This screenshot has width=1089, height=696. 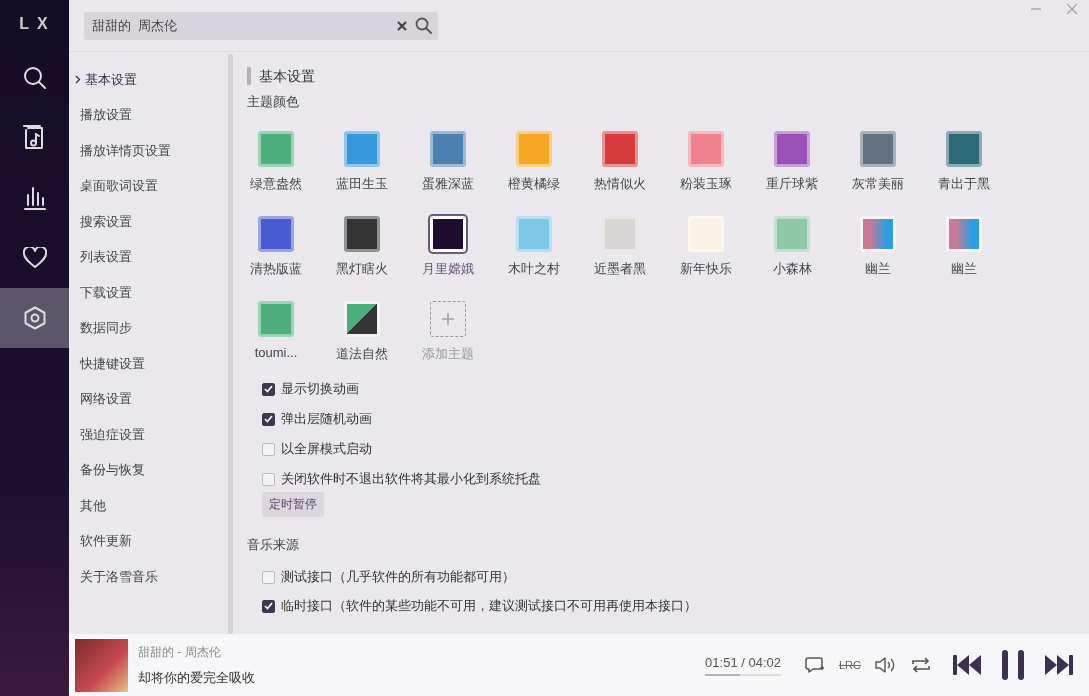 What do you see at coordinates (675, 577) in the screenshot?
I see `checkbox-option: 测试接口（几乎软件的所有功能都可用）` at bounding box center [675, 577].